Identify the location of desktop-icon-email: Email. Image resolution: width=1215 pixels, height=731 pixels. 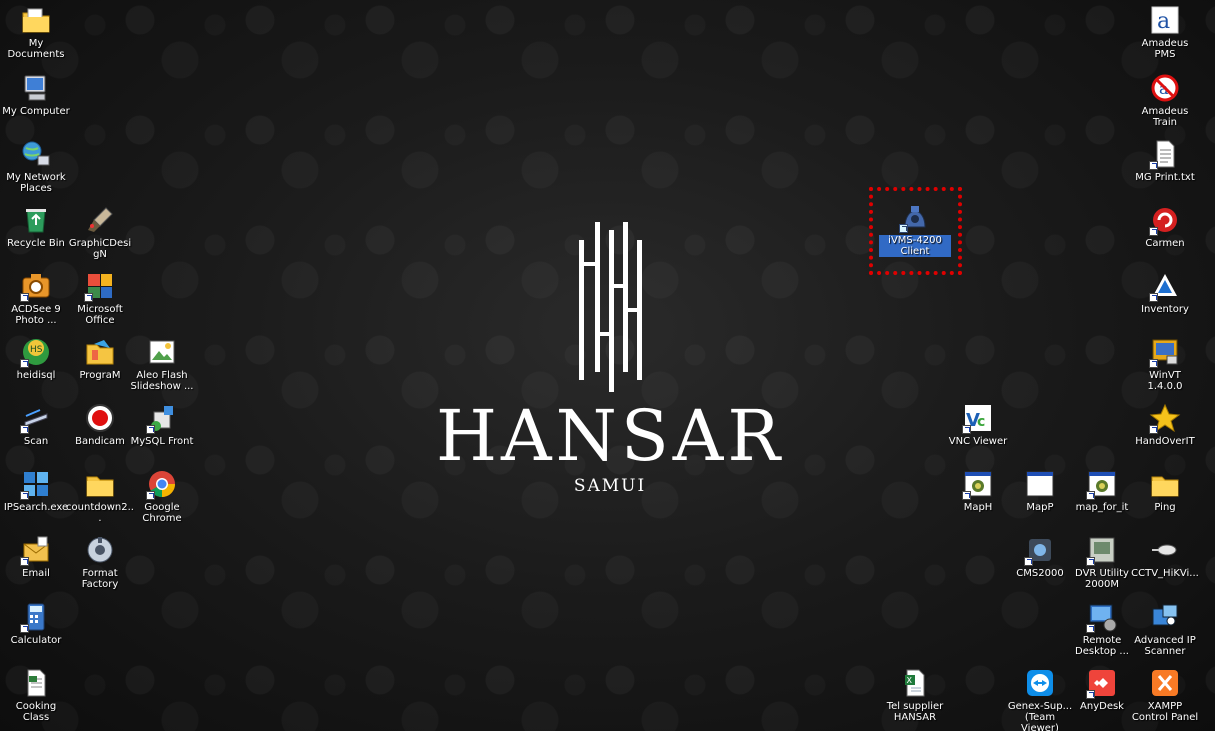
(36, 556).